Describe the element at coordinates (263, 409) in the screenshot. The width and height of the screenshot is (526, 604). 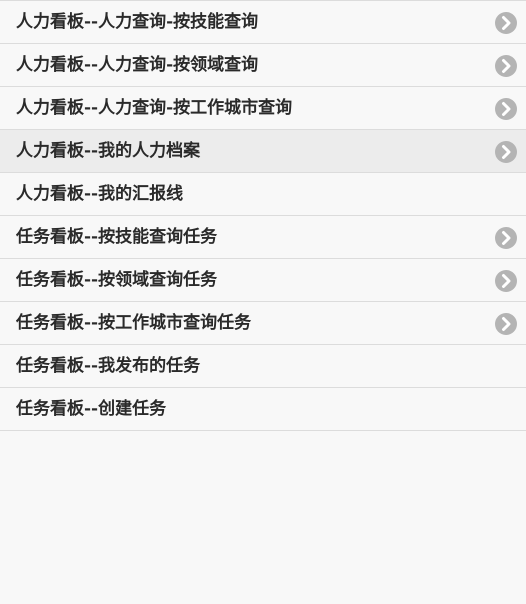
I see `menu-item-create-task: 任务看板--创建任务` at that location.